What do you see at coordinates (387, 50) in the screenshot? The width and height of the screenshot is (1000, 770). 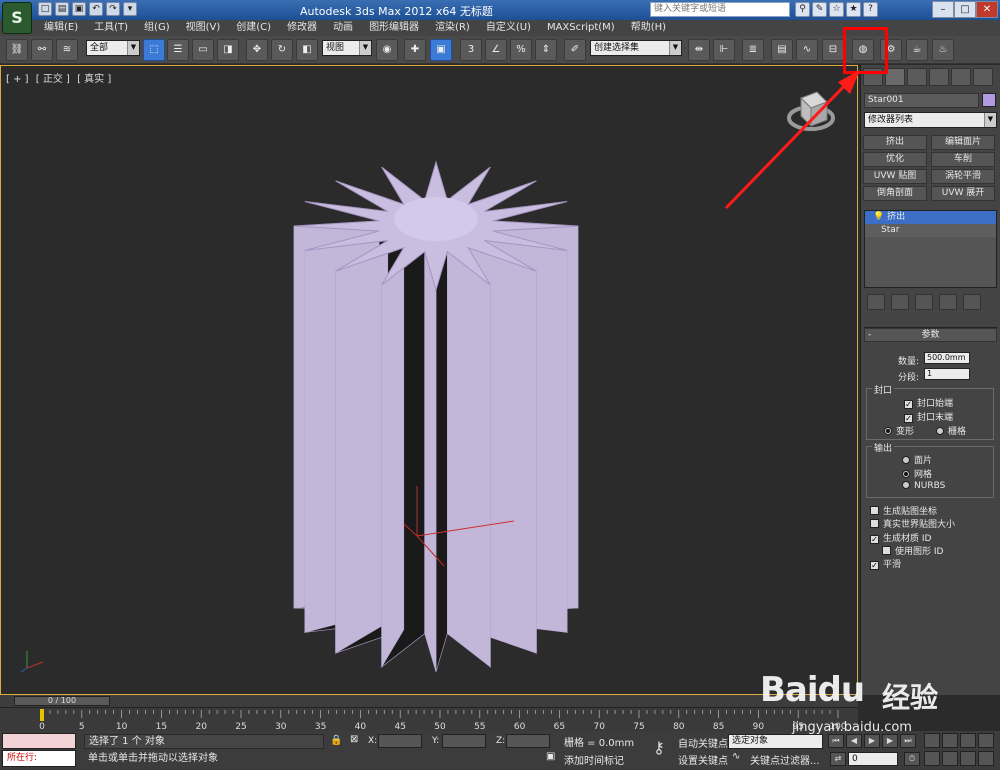 I see `pivot-icon: ◉` at bounding box center [387, 50].